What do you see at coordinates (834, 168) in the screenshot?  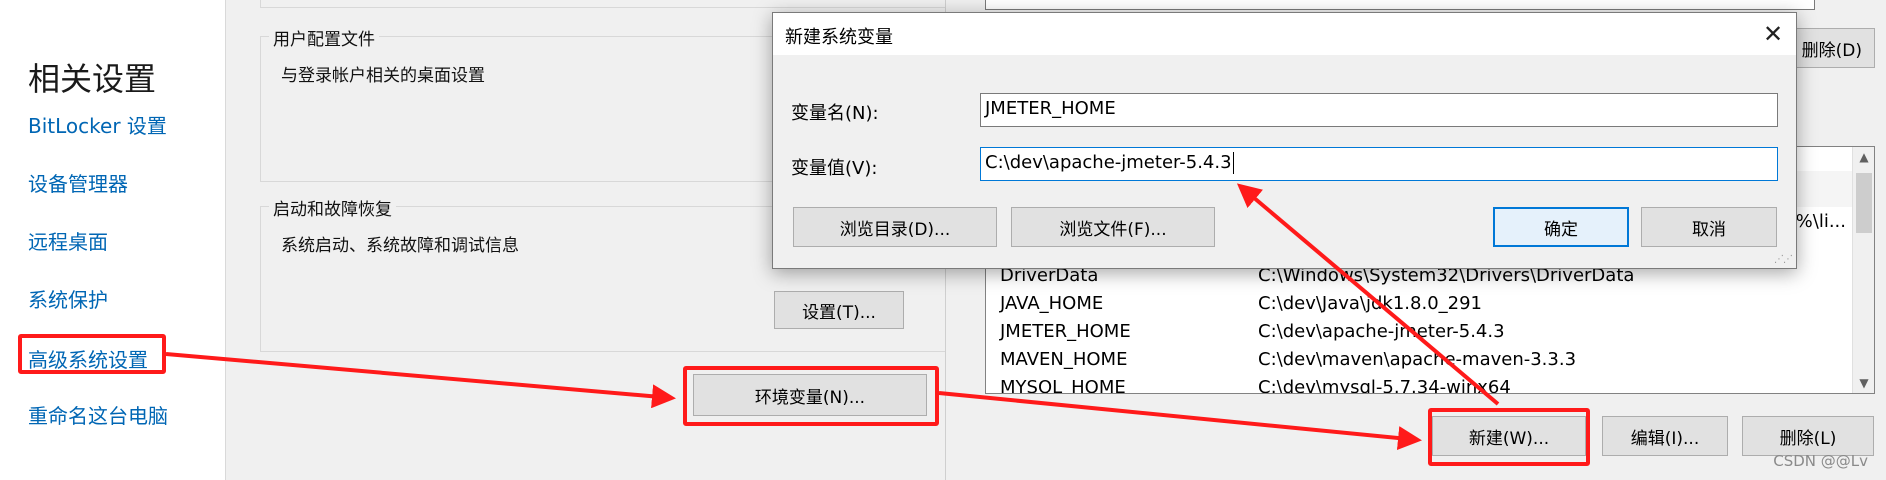 I see `variable-value-label: 变量值(V):` at bounding box center [834, 168].